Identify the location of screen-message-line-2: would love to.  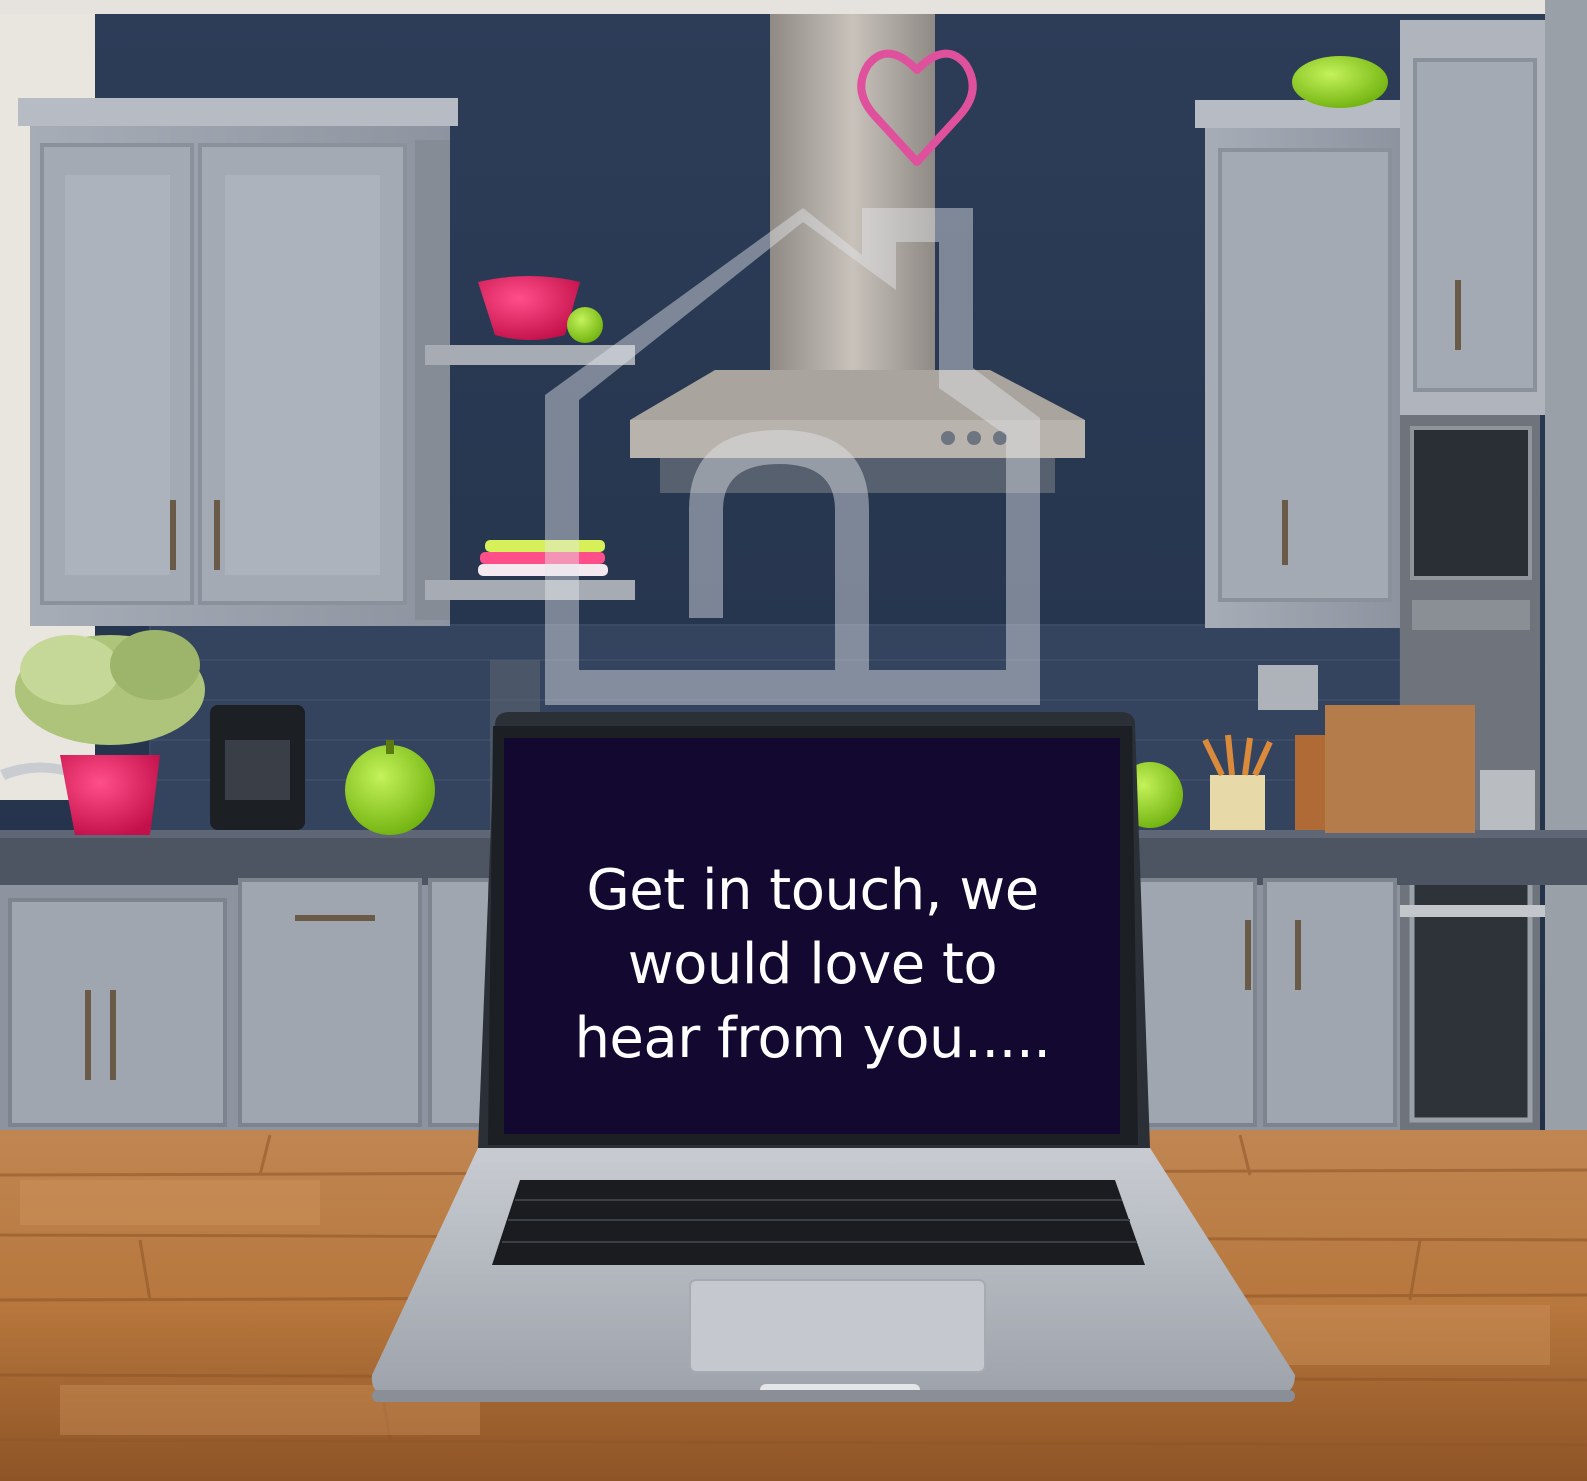
(812, 964).